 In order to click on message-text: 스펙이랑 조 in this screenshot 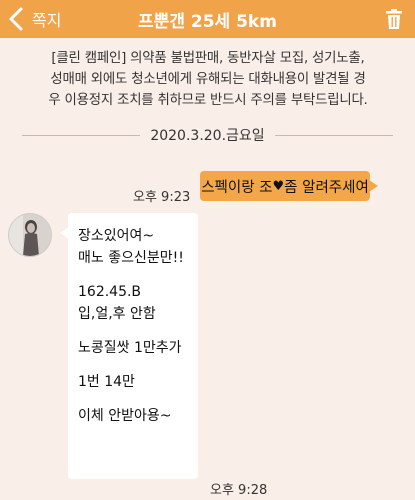, I will do `click(237, 187)`.